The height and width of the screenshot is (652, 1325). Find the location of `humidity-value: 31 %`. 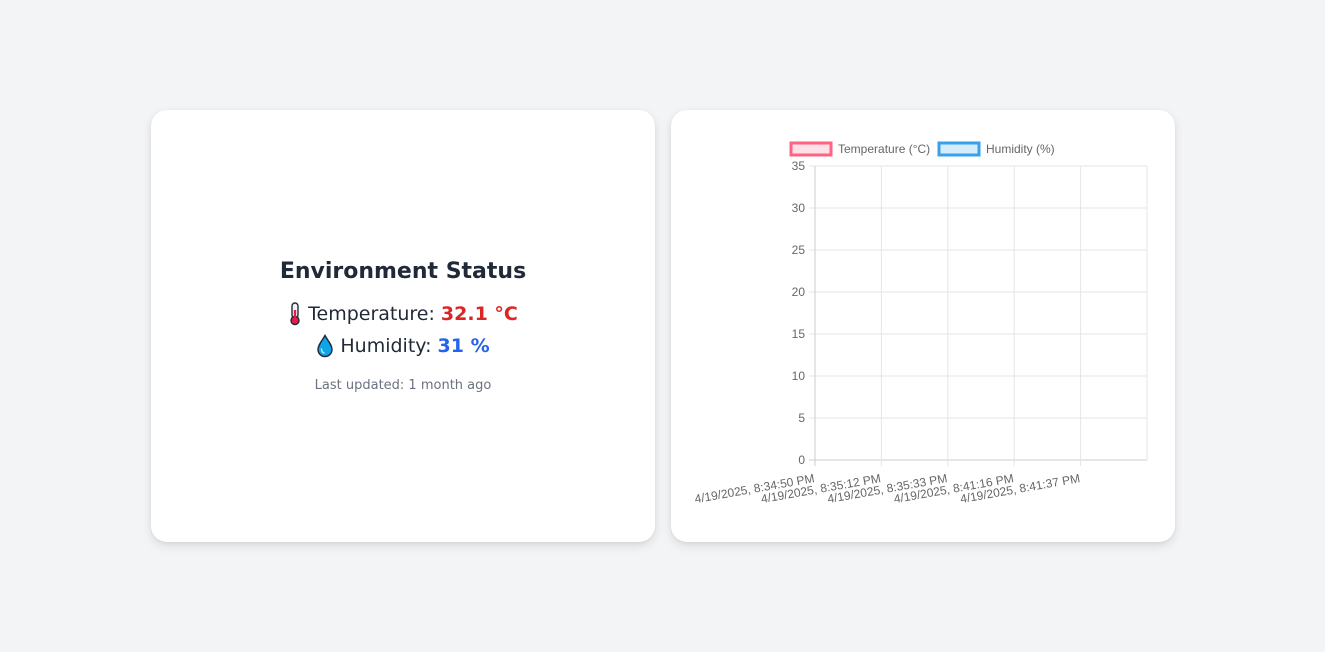

humidity-value: 31 % is located at coordinates (463, 346).